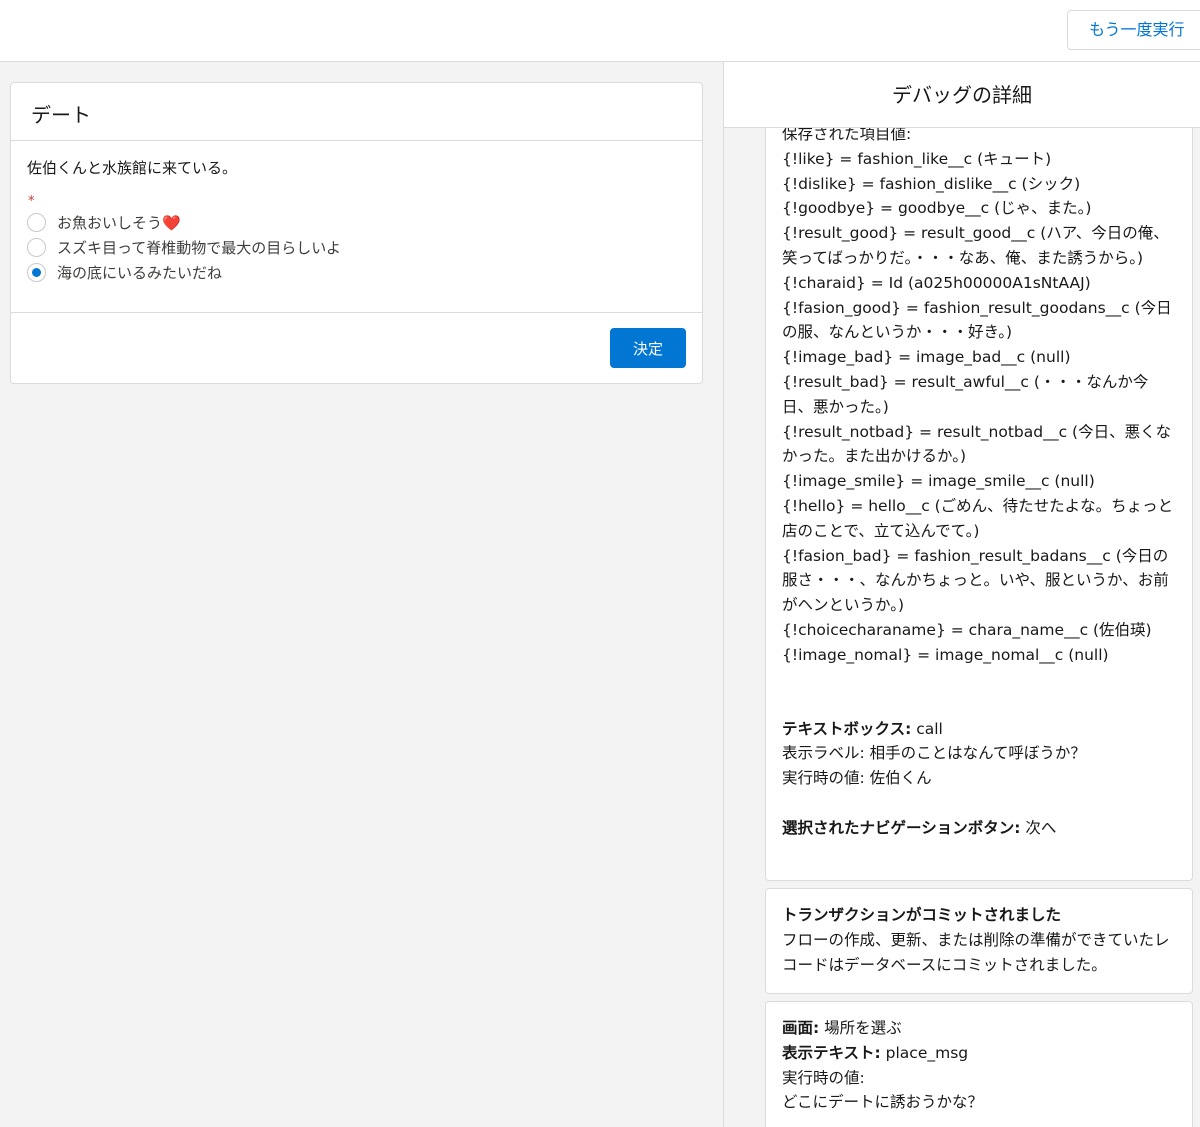 The image size is (1200, 1127). I want to click on radio-option-label: スズキ目って脊椎動物で最大の目らしいよ, so click(199, 248).